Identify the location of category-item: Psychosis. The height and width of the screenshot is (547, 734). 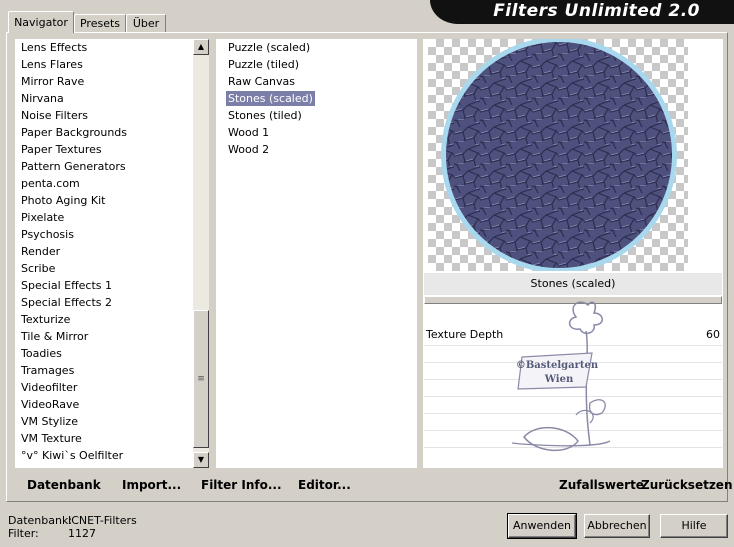
(104, 234).